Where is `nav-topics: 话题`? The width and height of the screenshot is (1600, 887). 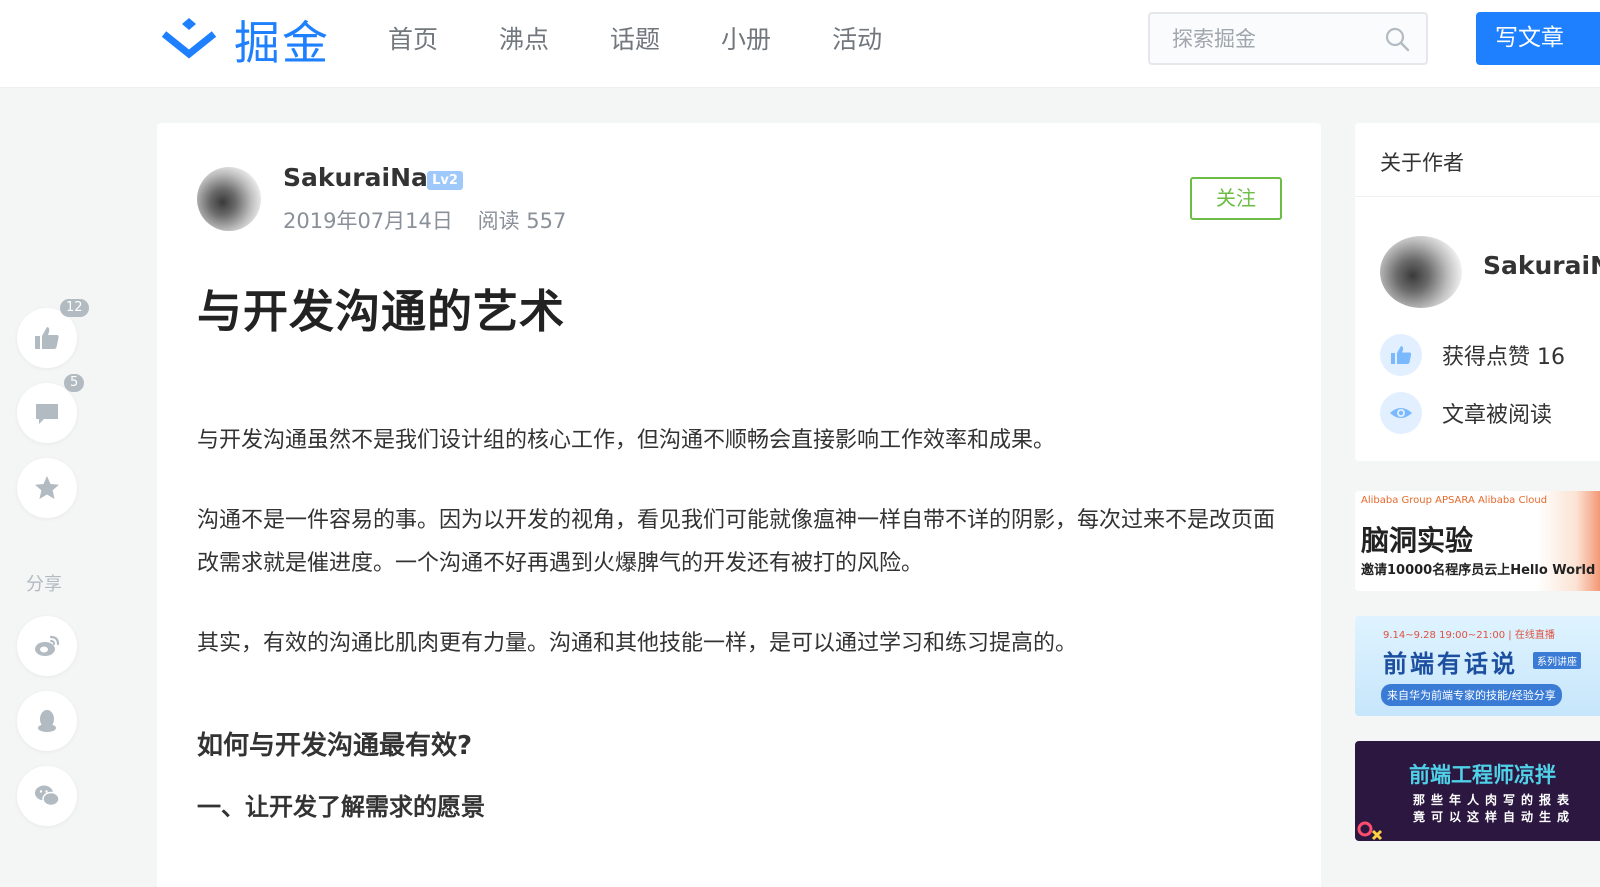 nav-topics: 话题 is located at coordinates (635, 40).